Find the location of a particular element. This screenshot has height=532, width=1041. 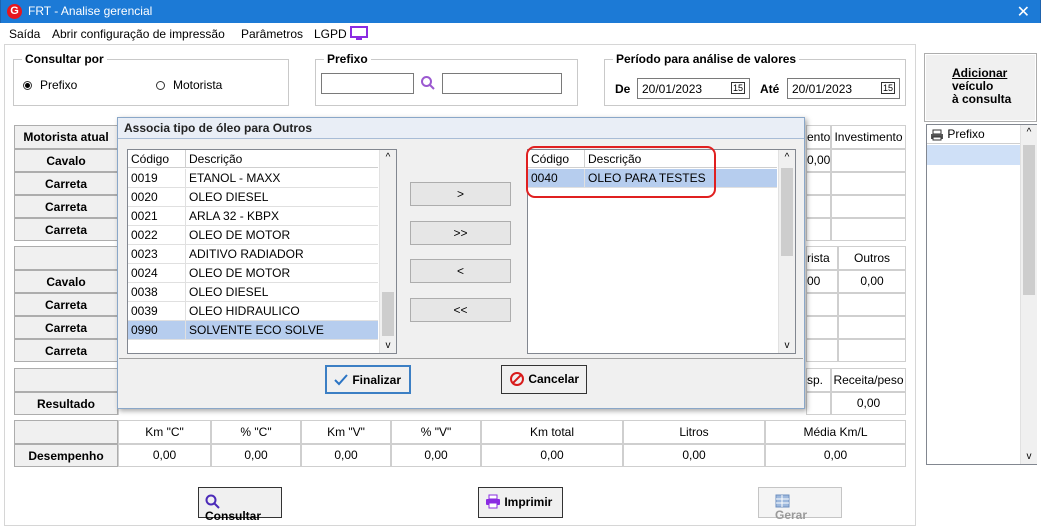

move-all-right-button: >> is located at coordinates (460, 233).